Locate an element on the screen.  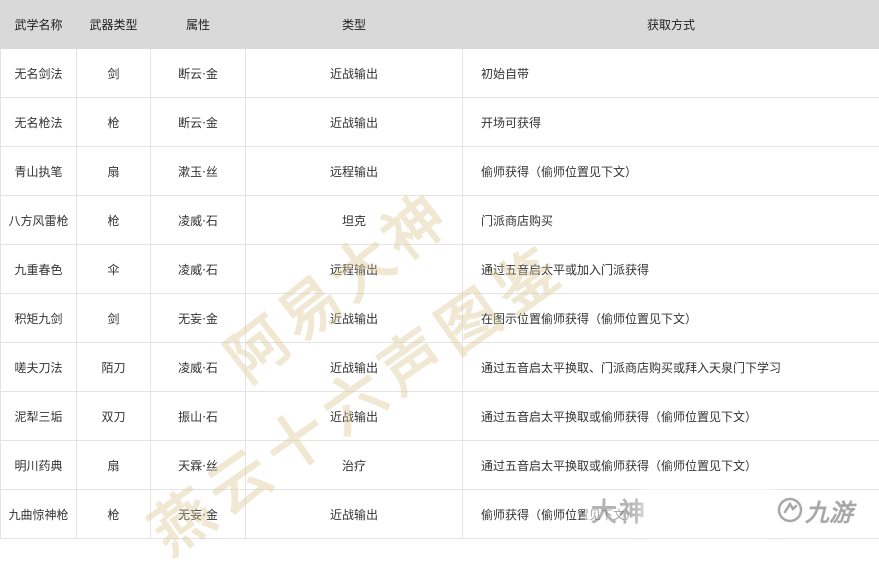
table-row: 明川药典 扇 天霖·丝 治疗 通过五音启太平换取或偷师获得（偷师位置见下文） is located at coordinates (440, 465).